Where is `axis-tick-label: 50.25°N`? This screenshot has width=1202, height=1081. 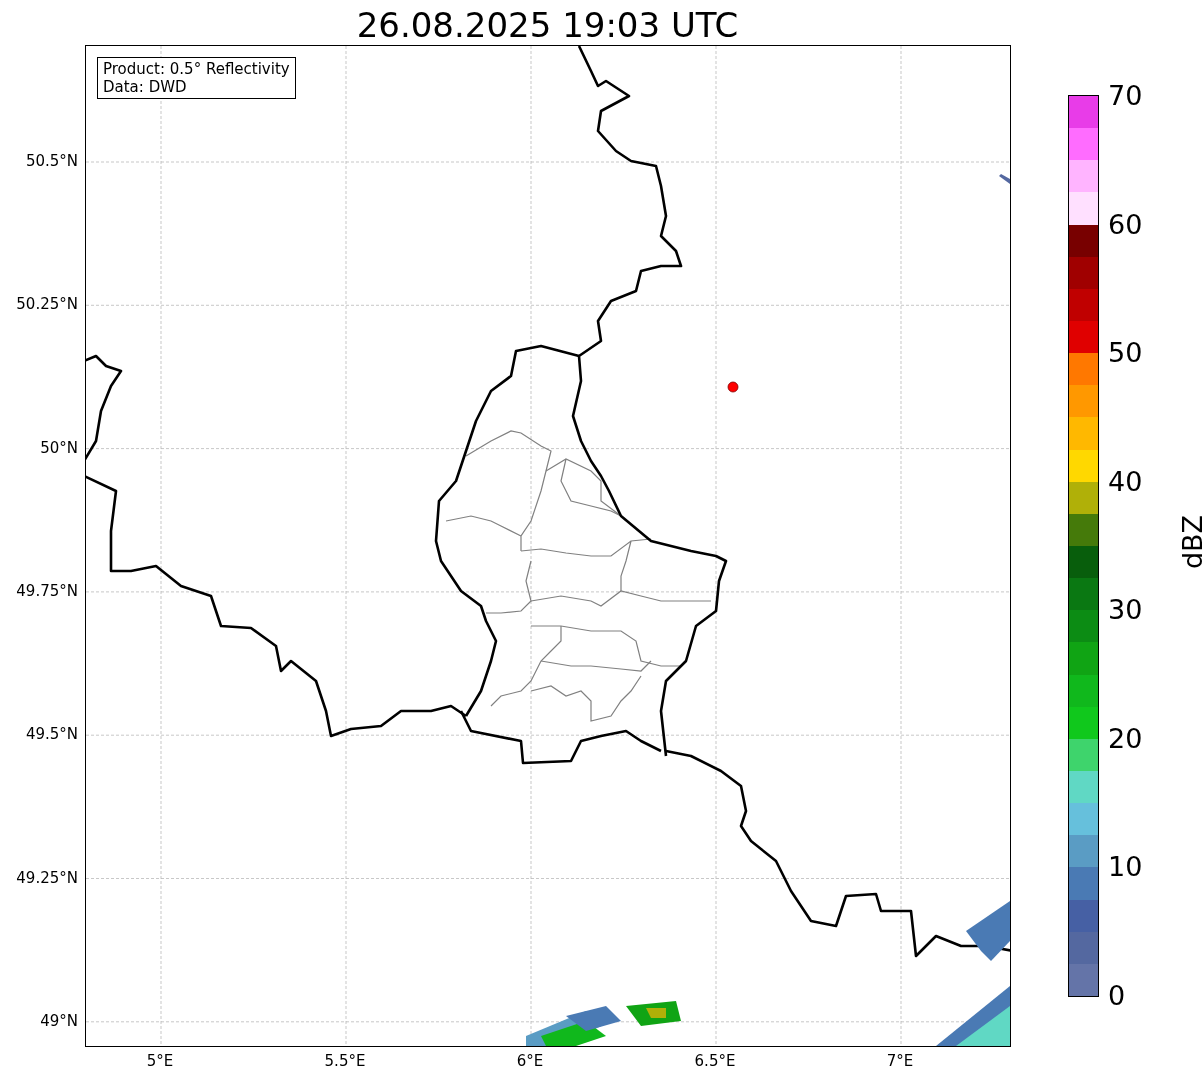 axis-tick-label: 50.25°N is located at coordinates (46, 304).